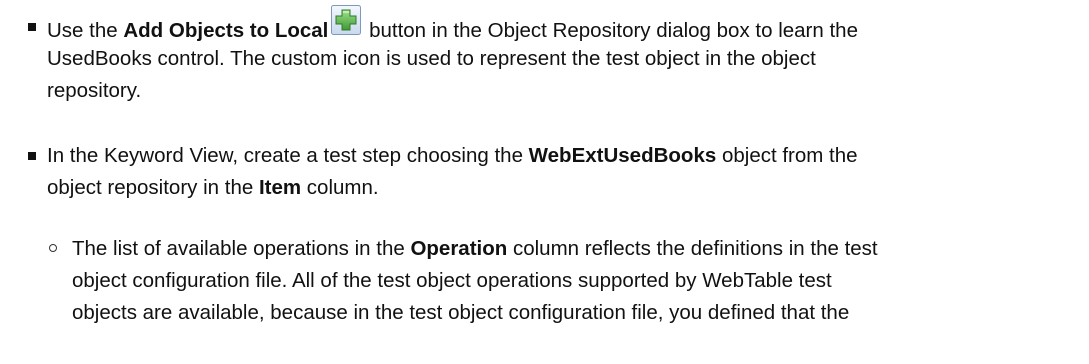 This screenshot has width=1089, height=364. Describe the element at coordinates (85, 30) in the screenshot. I see `text-run: Use the` at that location.